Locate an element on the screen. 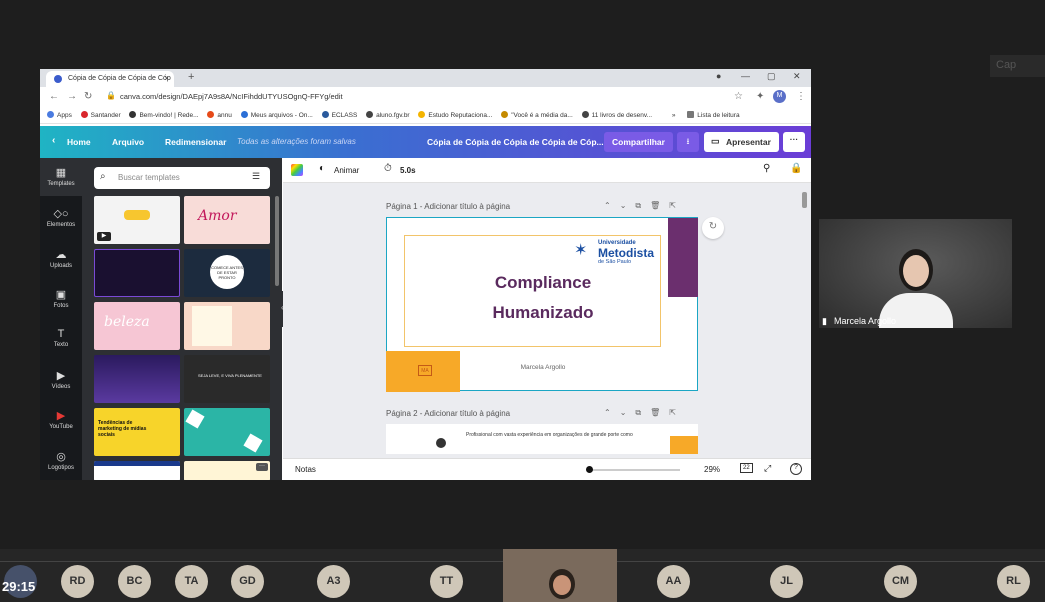 This screenshot has width=1045, height=602. template-thumb: beleza is located at coordinates (137, 326).